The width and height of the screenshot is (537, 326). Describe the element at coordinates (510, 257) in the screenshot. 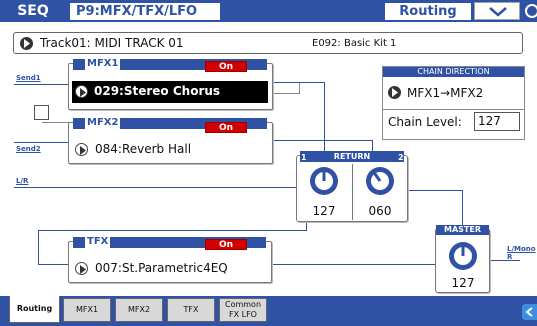

I see `r-label: R` at that location.